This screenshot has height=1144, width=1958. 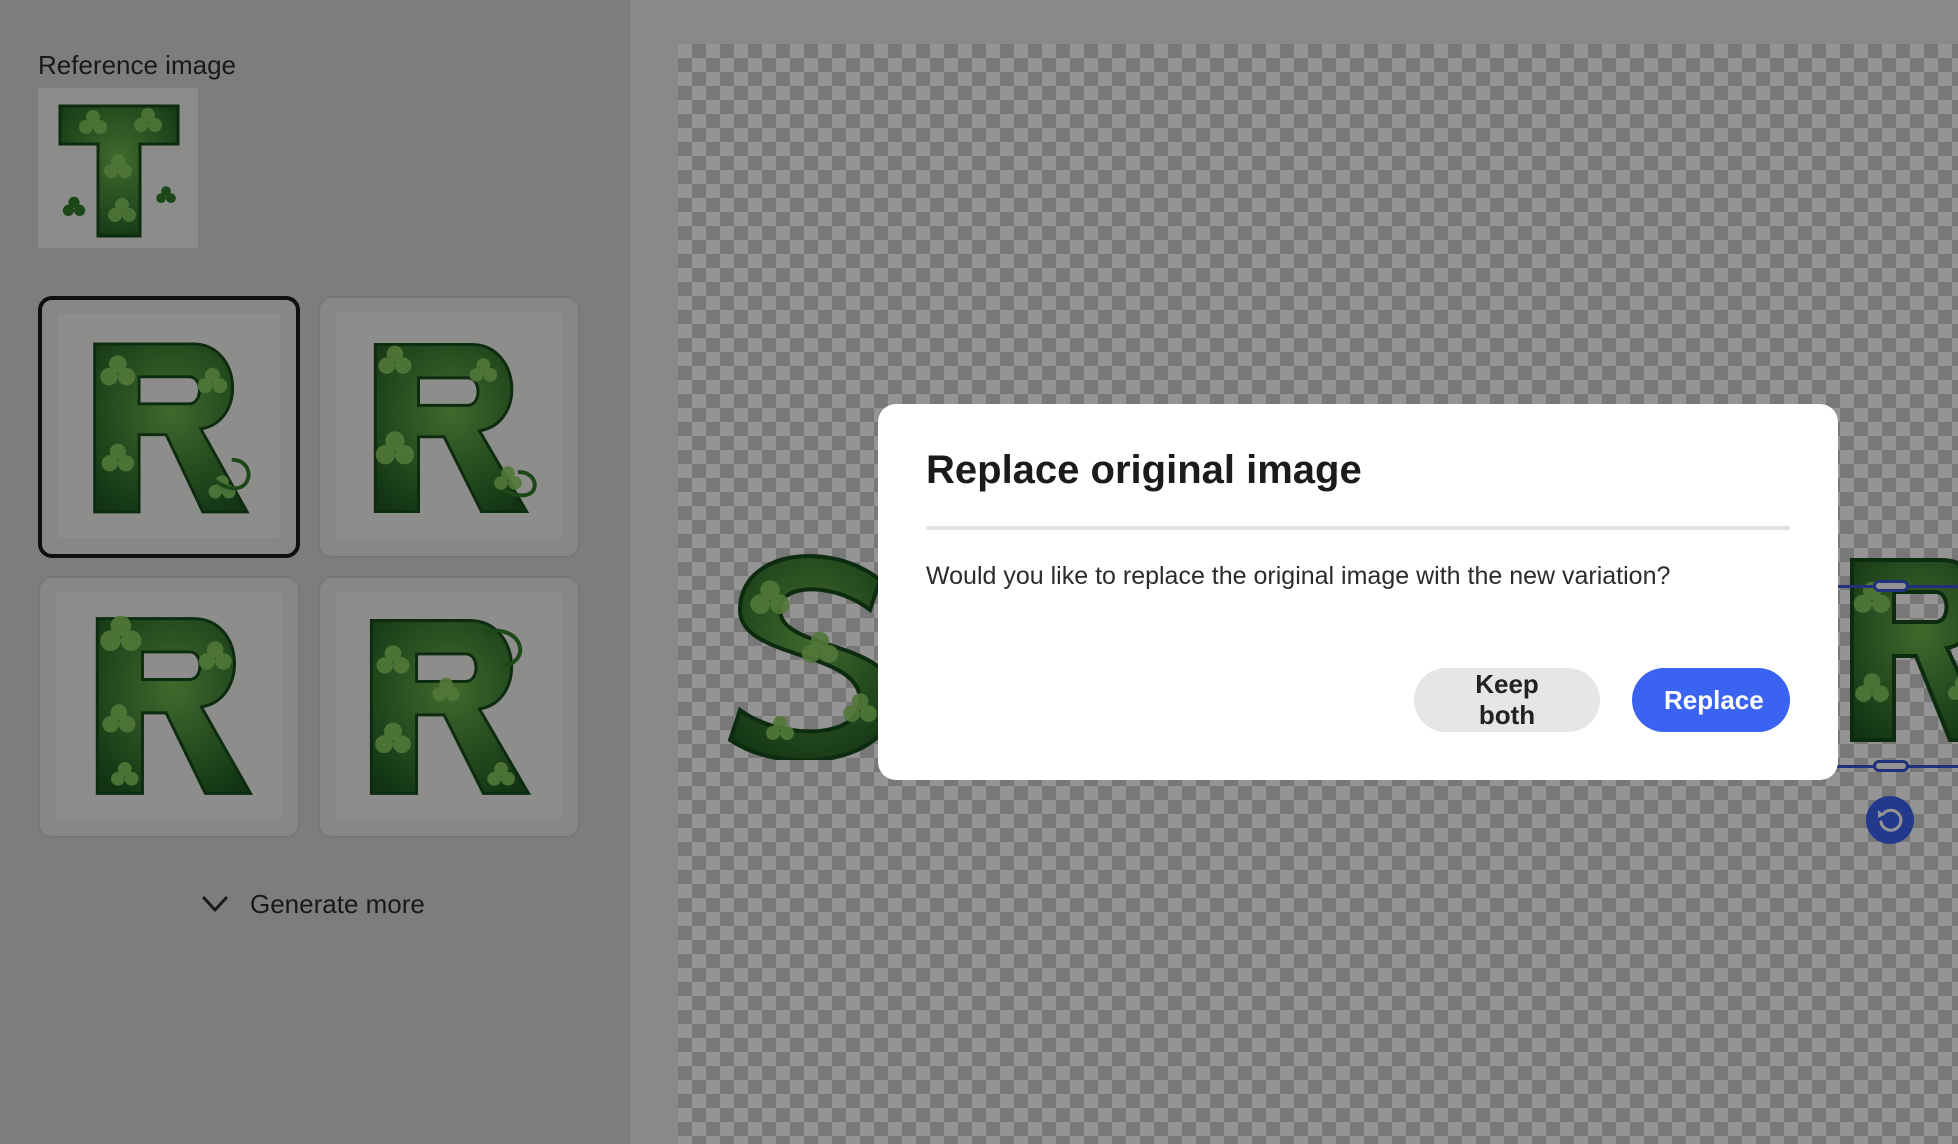 What do you see at coordinates (1507, 700) in the screenshot?
I see `keep-both-button: Keep both` at bounding box center [1507, 700].